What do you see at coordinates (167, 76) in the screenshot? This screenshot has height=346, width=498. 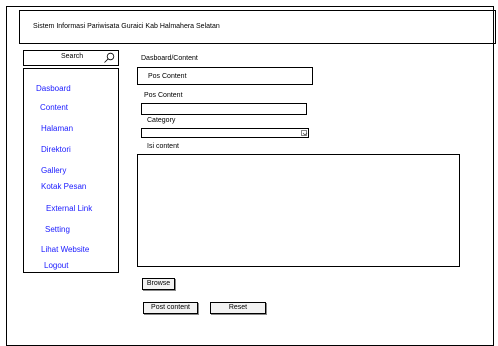 I see `section-title: Pos Content` at bounding box center [167, 76].